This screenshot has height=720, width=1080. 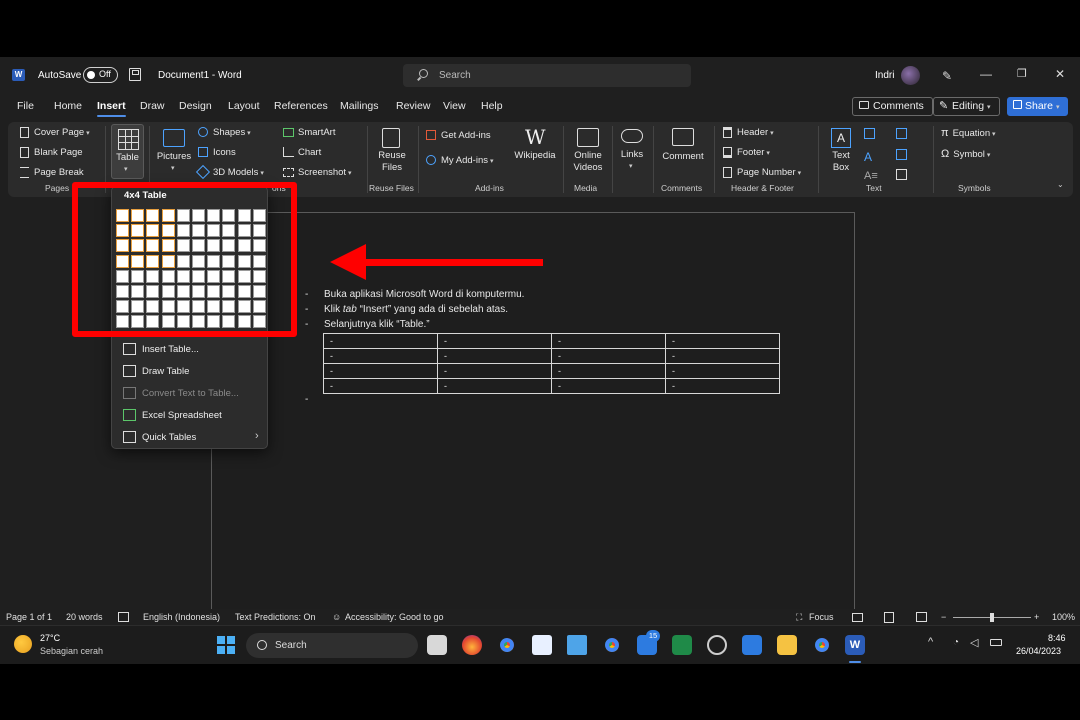 What do you see at coordinates (901, 133) in the screenshot?
I see `signature-line-icon` at bounding box center [901, 133].